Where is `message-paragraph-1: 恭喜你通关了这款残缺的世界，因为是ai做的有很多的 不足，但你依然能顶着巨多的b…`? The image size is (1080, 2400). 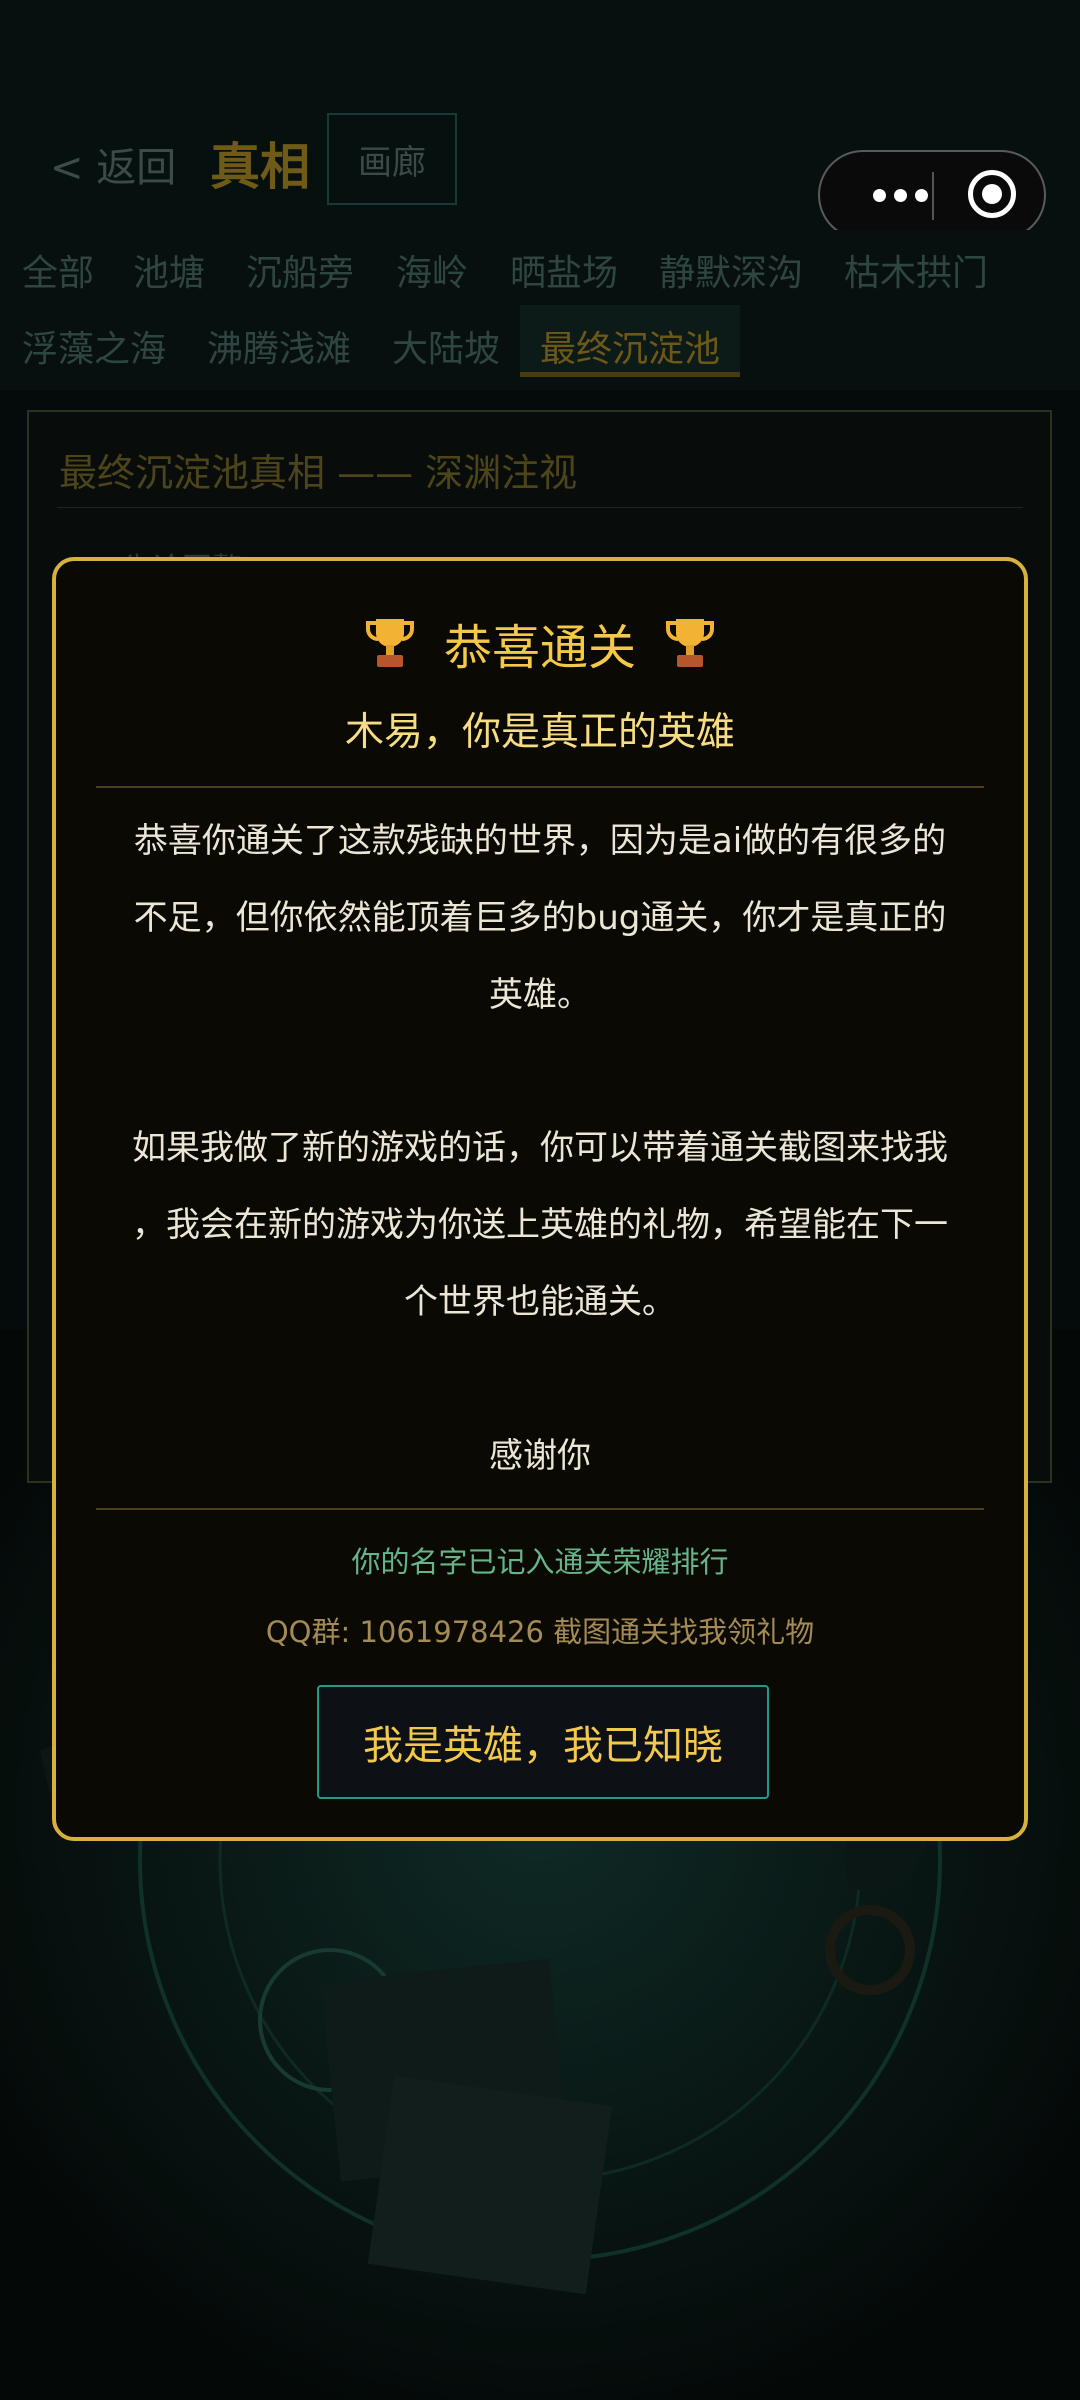 message-paragraph-1: 恭喜你通关了这款残缺的世界，因为是ai做的有很多的 不足，但你依然能顶着巨多的b… is located at coordinates (540, 918).